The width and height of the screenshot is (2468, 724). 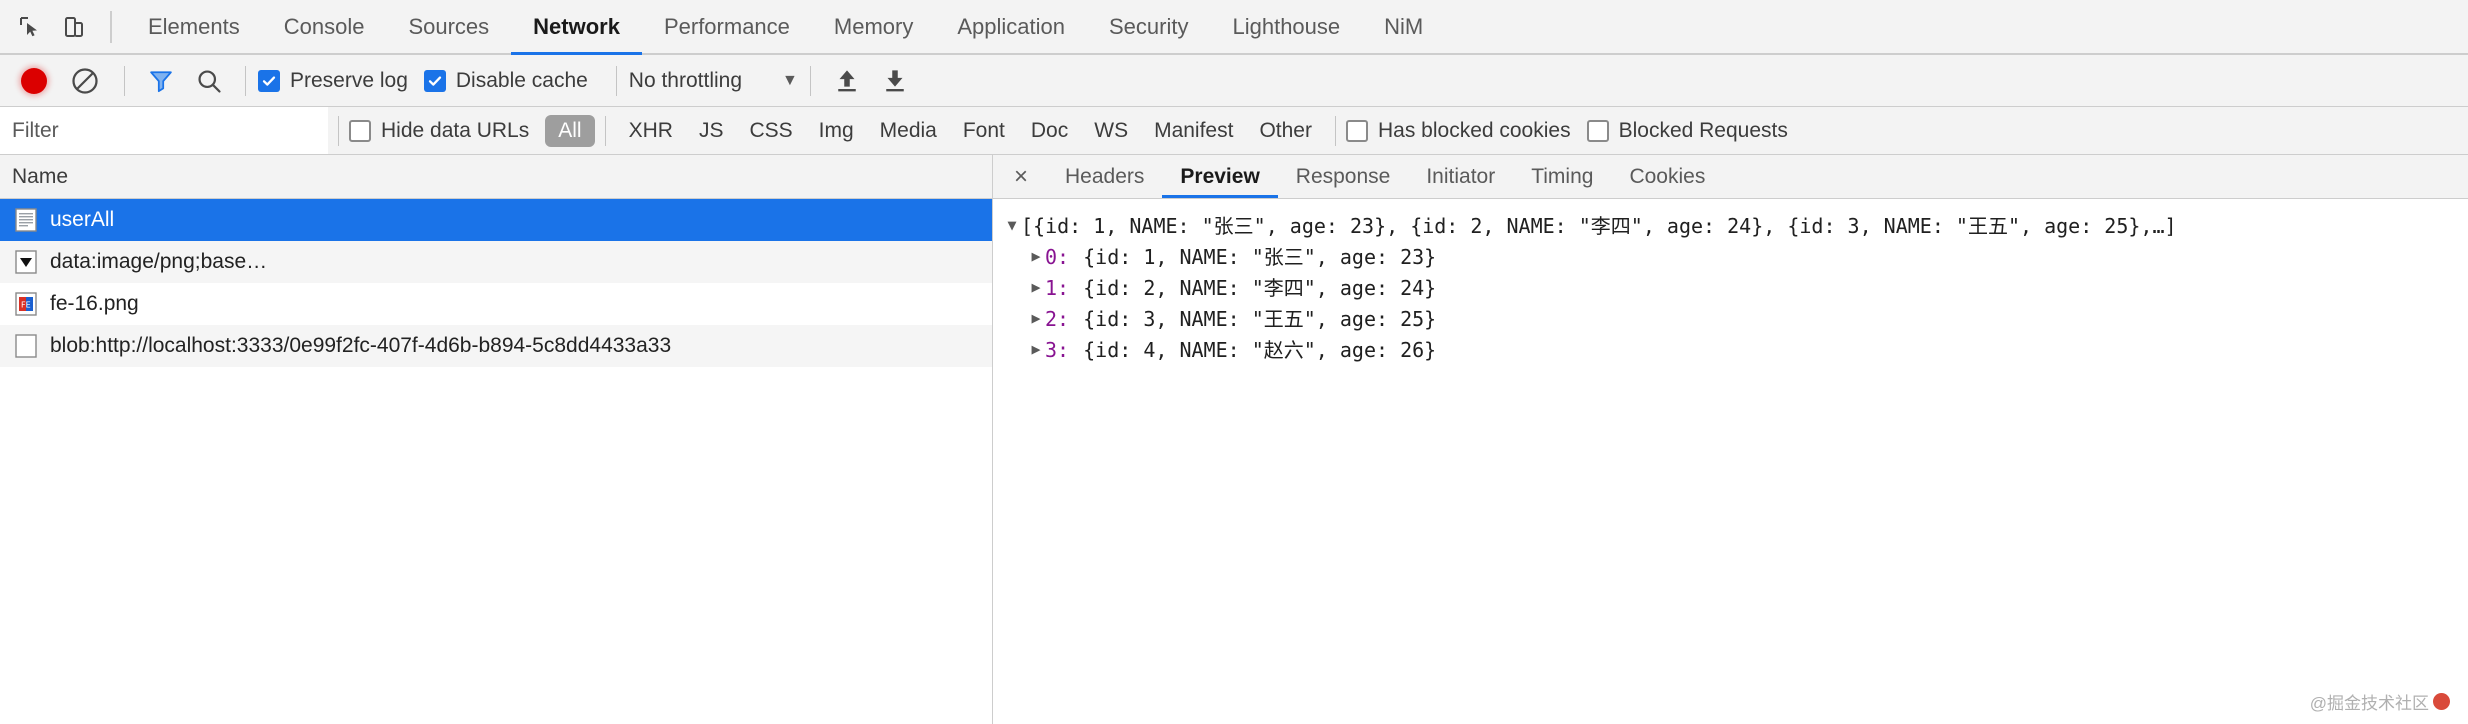 I want to click on tab-label: Application, so click(x=1011, y=26).